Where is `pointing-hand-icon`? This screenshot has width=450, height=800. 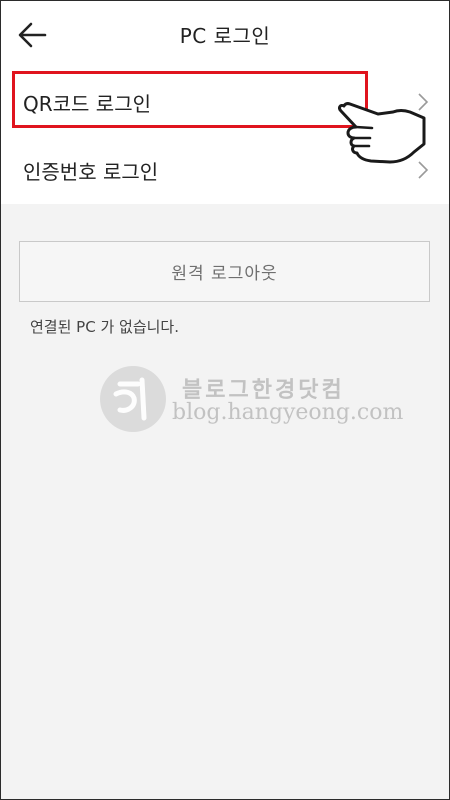 pointing-hand-icon is located at coordinates (382, 133).